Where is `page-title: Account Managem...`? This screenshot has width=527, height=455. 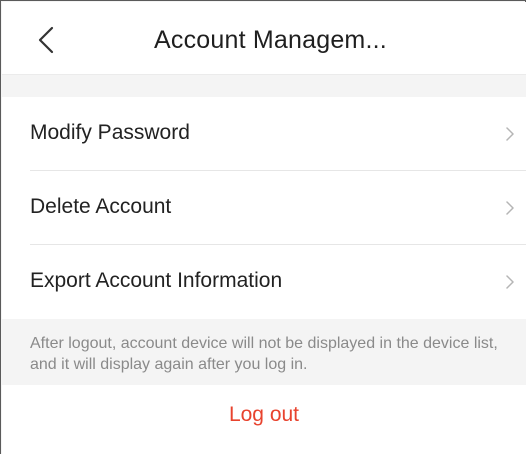 page-title: Account Managem... is located at coordinates (270, 40).